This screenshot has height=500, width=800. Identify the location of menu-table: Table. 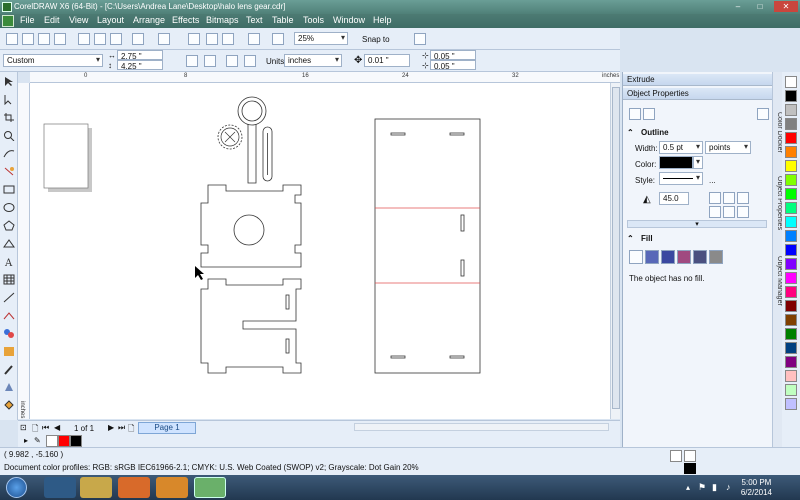
(283, 20).